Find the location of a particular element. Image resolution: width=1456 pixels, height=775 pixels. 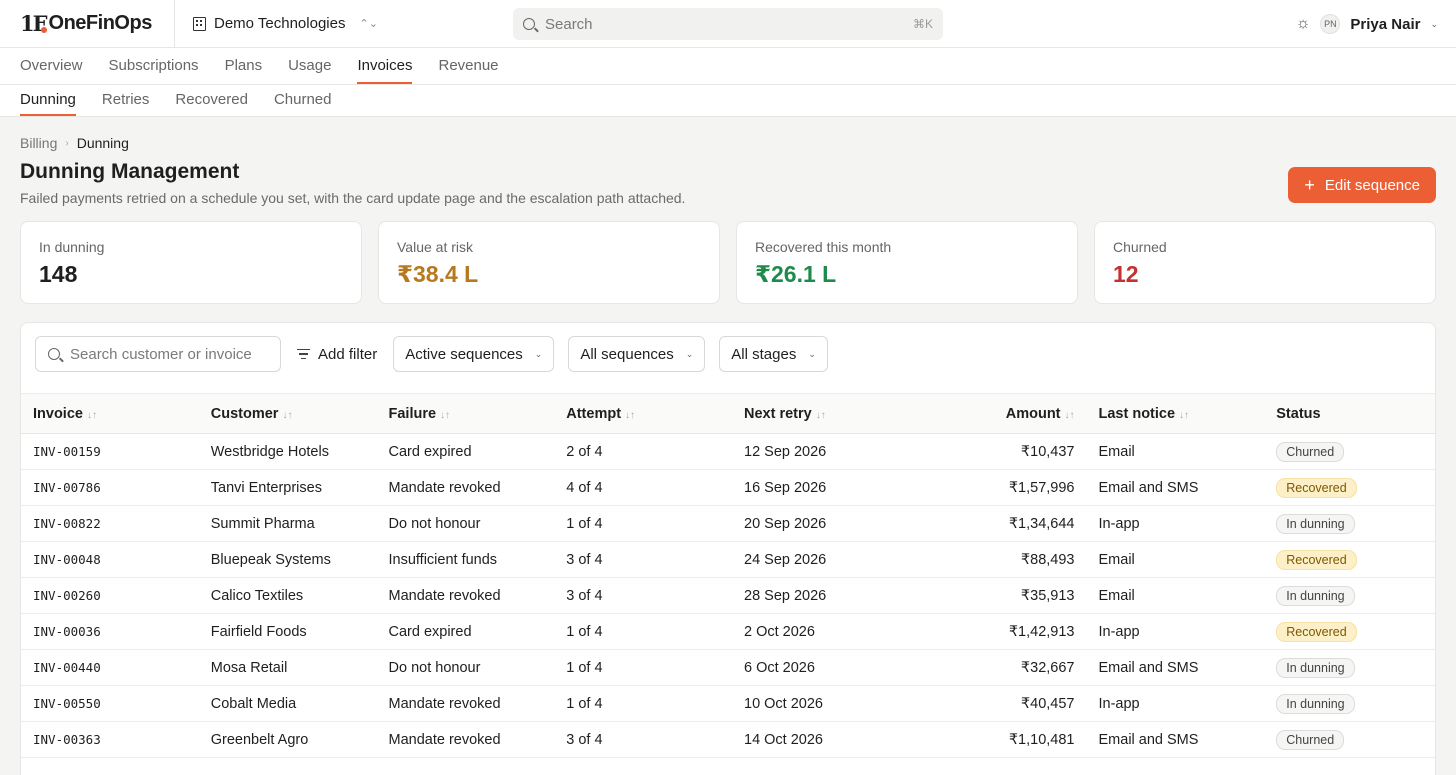

subtab-churned: Churned is located at coordinates (303, 100).